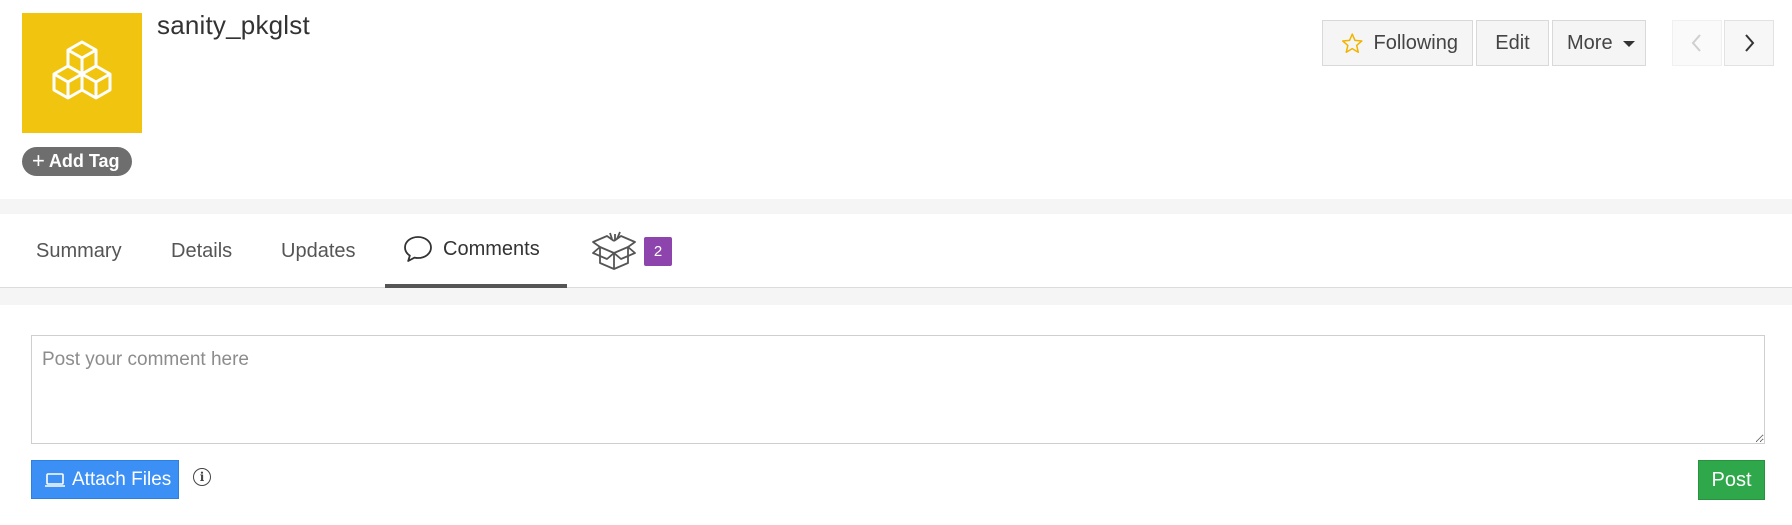 This screenshot has width=1792, height=525. I want to click on action-buttons: Following Edit More, so click(1484, 43).